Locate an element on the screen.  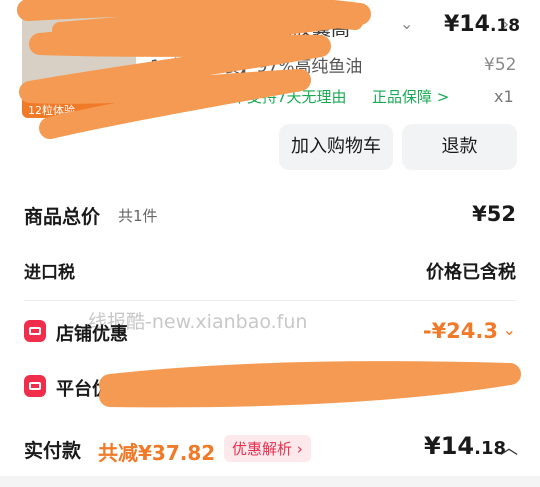
item-count: 共1件 is located at coordinates (138, 216).